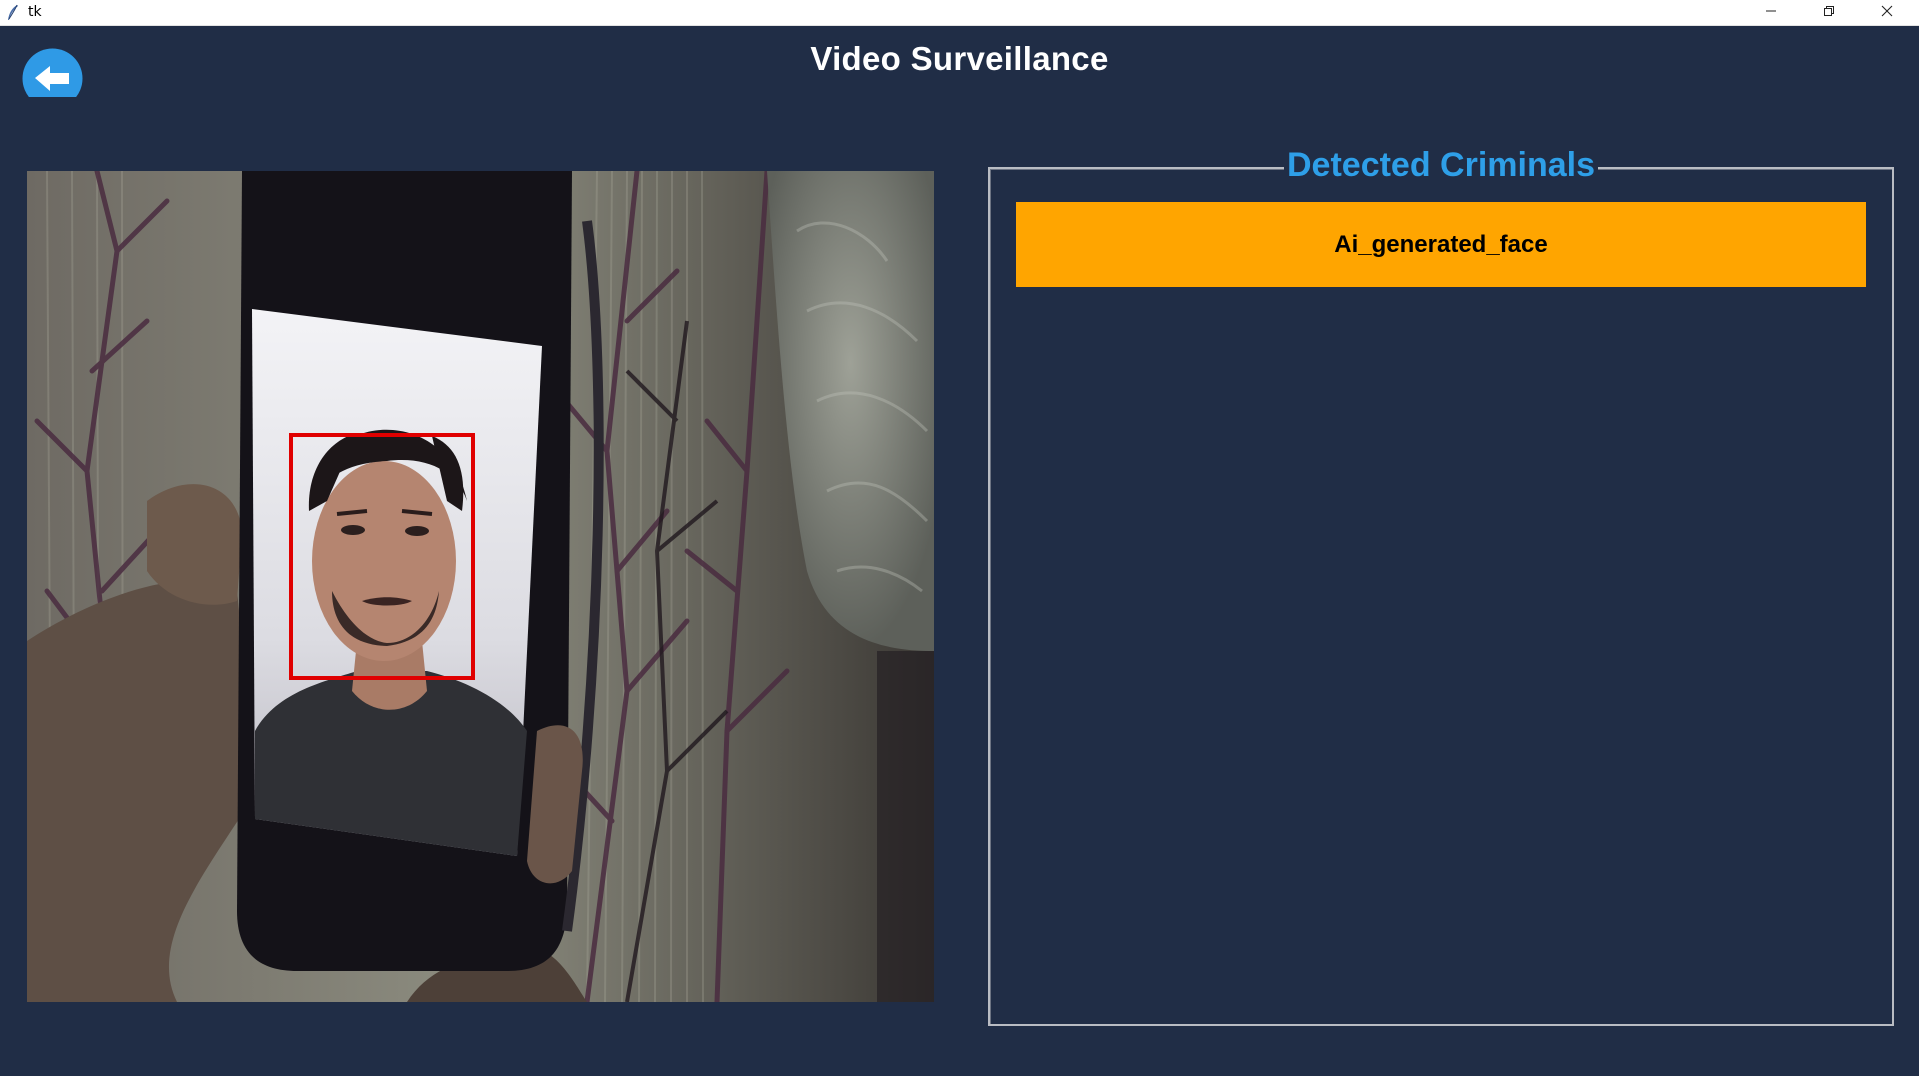  Describe the element at coordinates (959, 58) in the screenshot. I see `page-title: Video Surveillance` at that location.